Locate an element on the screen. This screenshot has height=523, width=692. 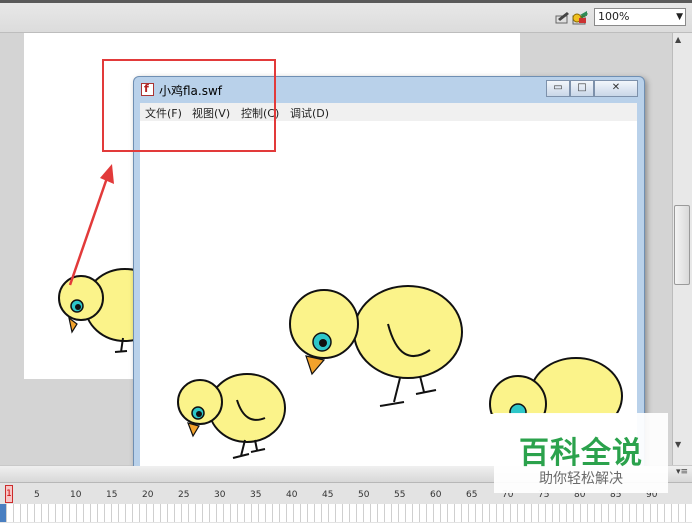
panel-menu-icon: ▾≡ is located at coordinates (682, 472).